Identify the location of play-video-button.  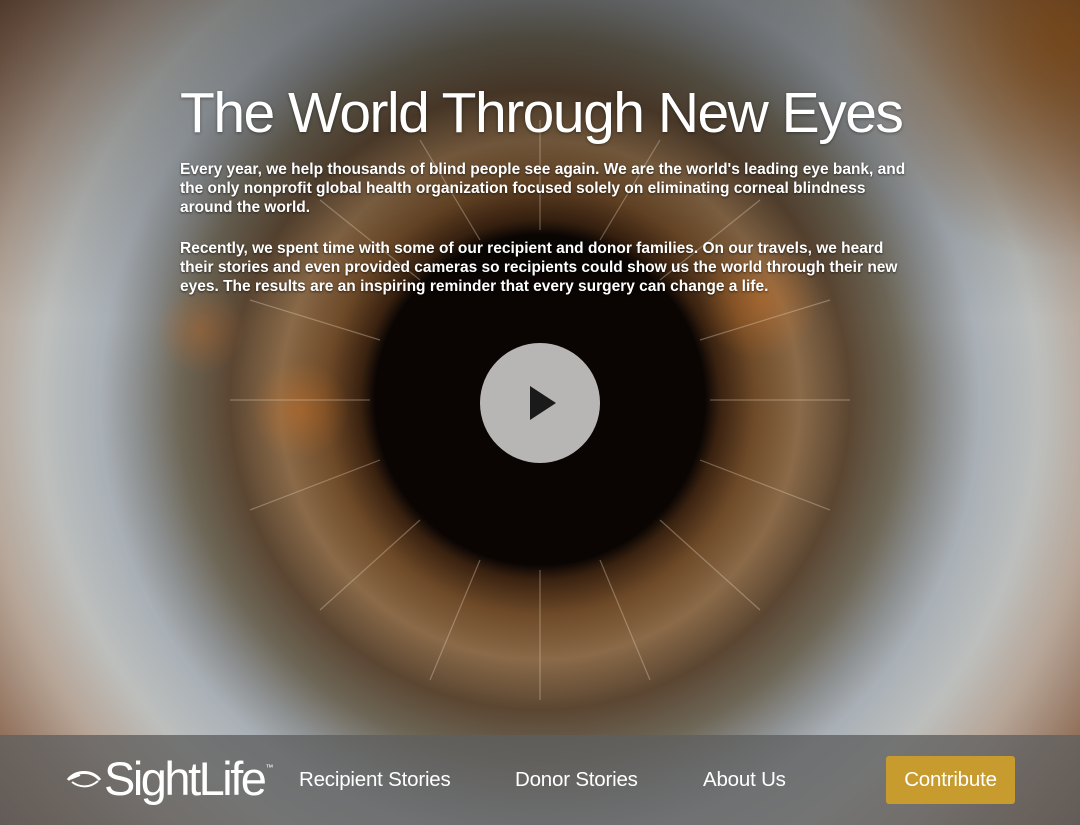
(540, 403).